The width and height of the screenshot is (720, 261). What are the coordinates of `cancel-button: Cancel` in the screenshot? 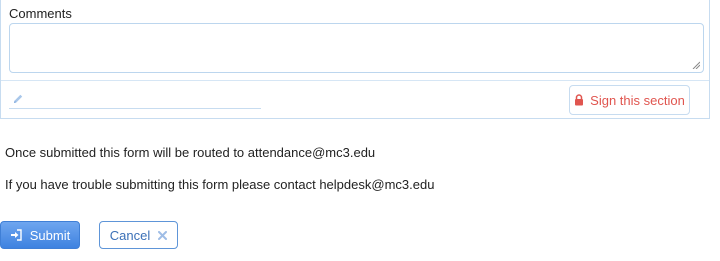 It's located at (138, 235).